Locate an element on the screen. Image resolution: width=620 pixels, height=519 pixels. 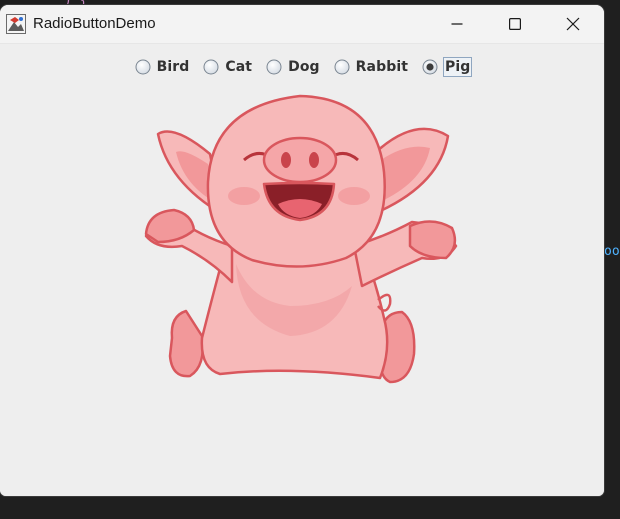
title-bar: RadioButtonDemo is located at coordinates (302, 24).